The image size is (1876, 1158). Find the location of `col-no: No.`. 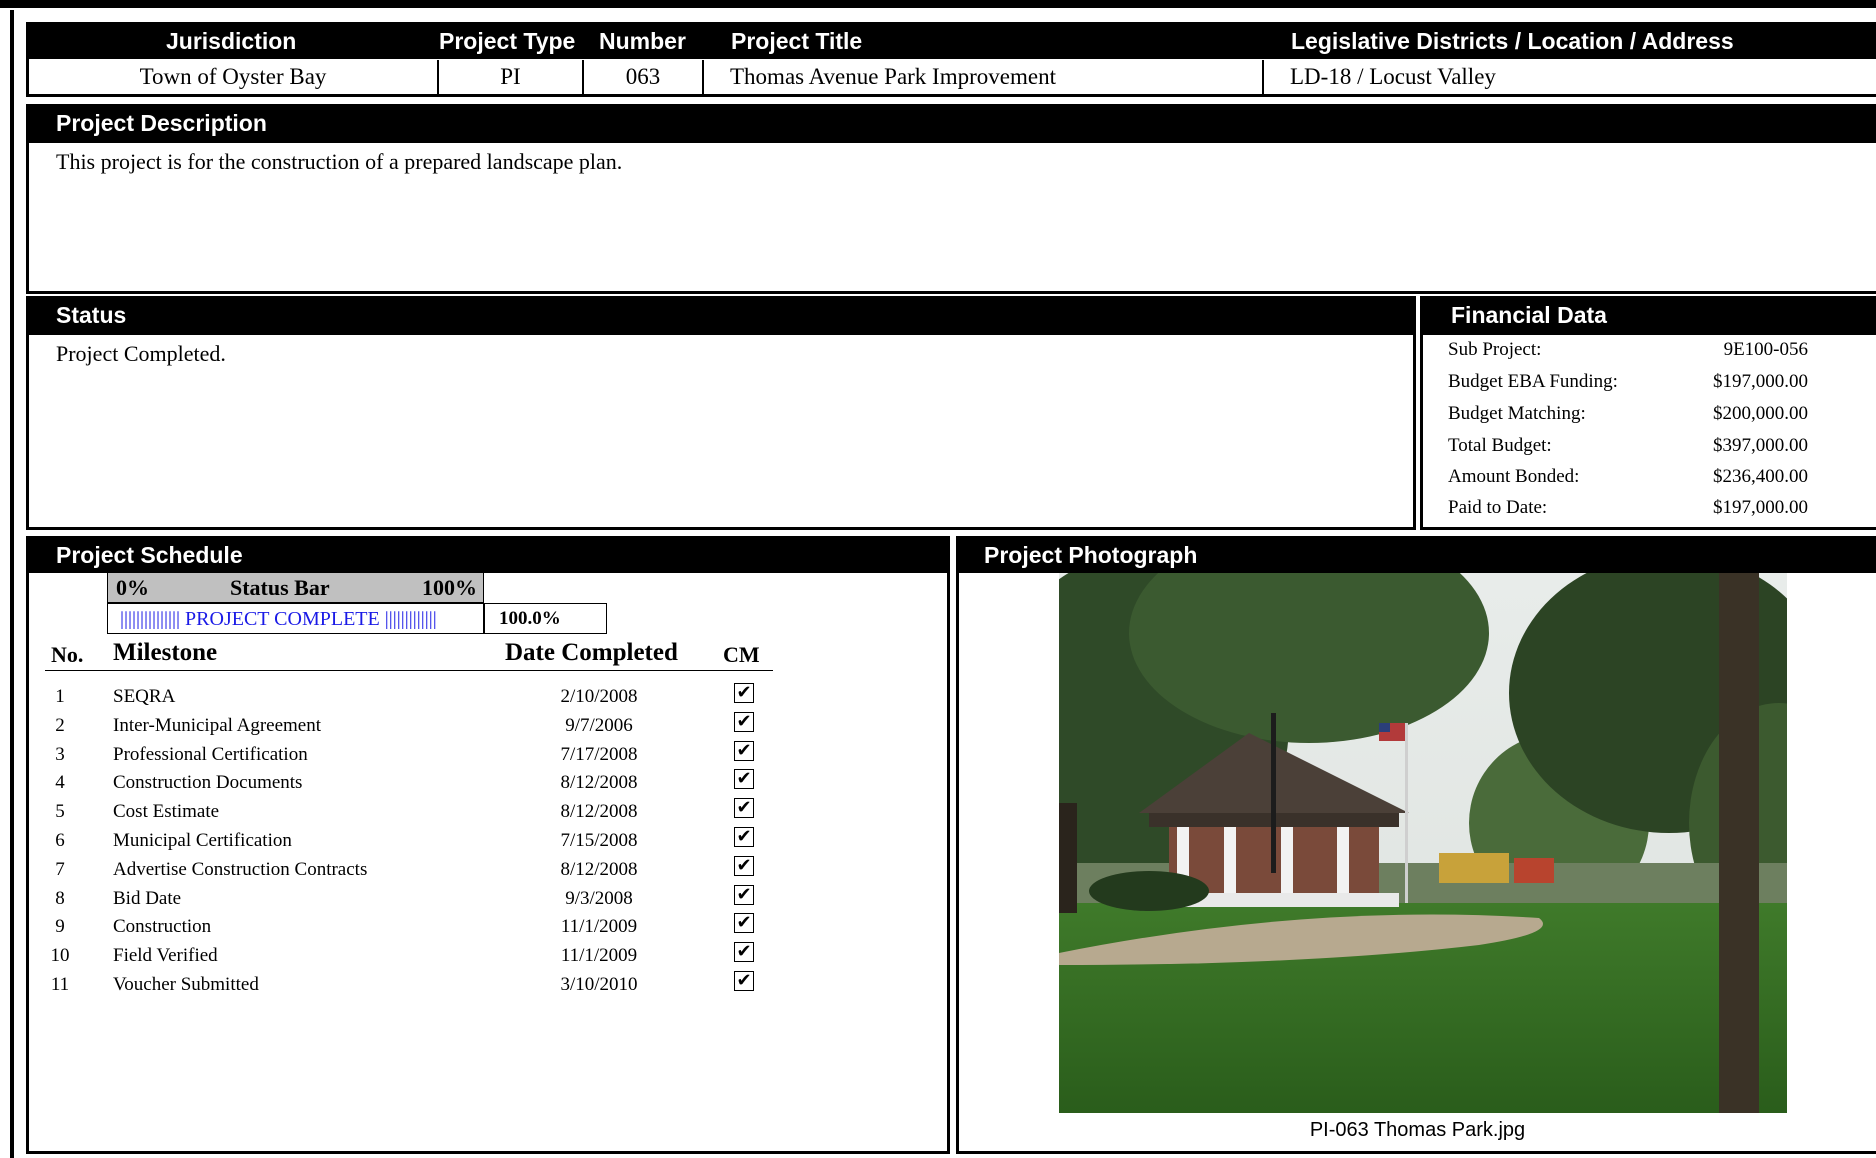

col-no: No. is located at coordinates (67, 654).